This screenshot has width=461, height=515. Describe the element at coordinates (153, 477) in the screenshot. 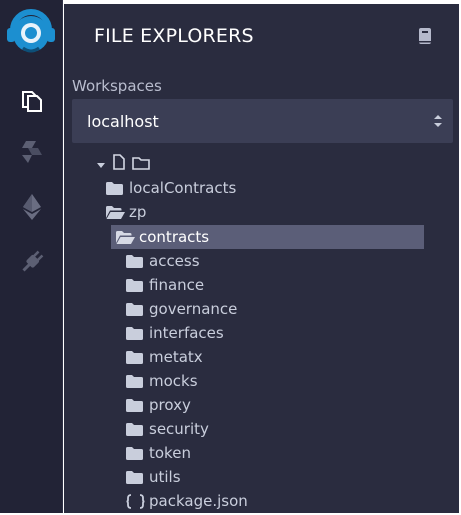

I see `tree-item-utils: utils` at that location.